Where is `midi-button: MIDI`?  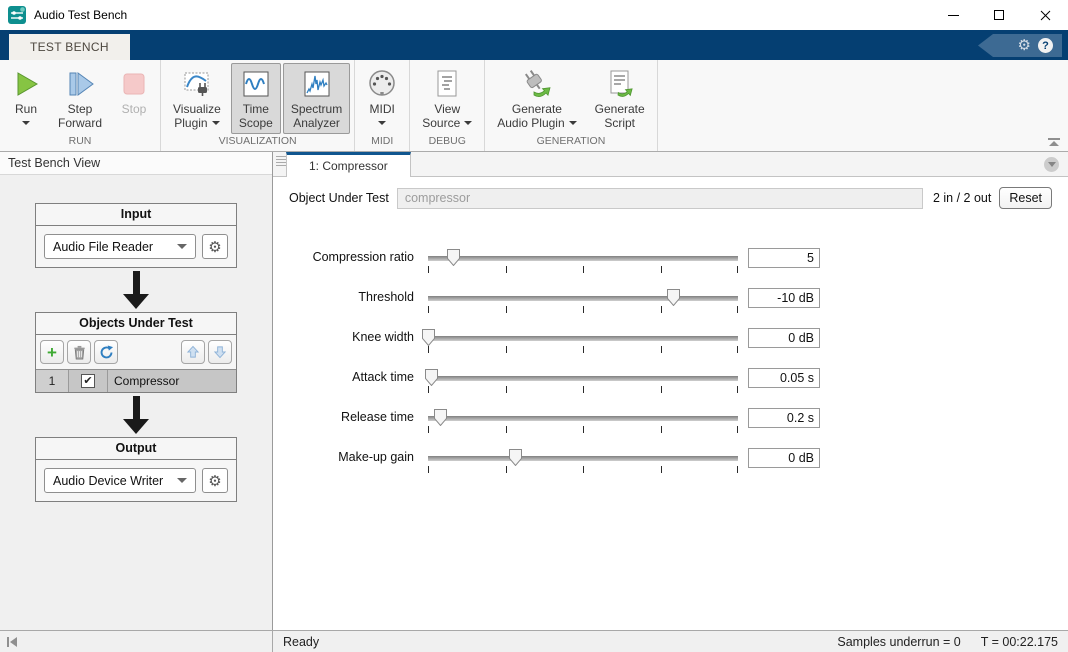
midi-button: MIDI is located at coordinates (382, 98).